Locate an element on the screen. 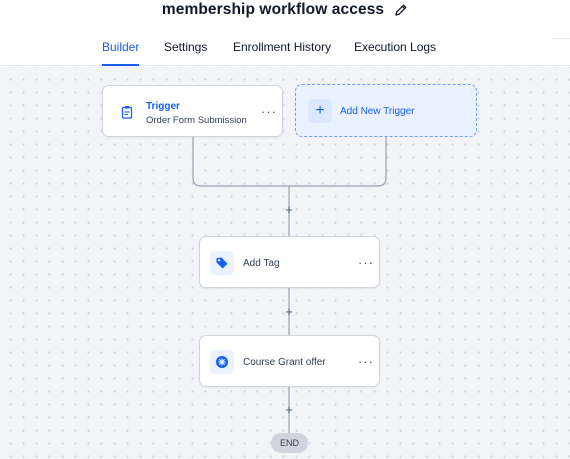  plus-icon: + is located at coordinates (320, 111).